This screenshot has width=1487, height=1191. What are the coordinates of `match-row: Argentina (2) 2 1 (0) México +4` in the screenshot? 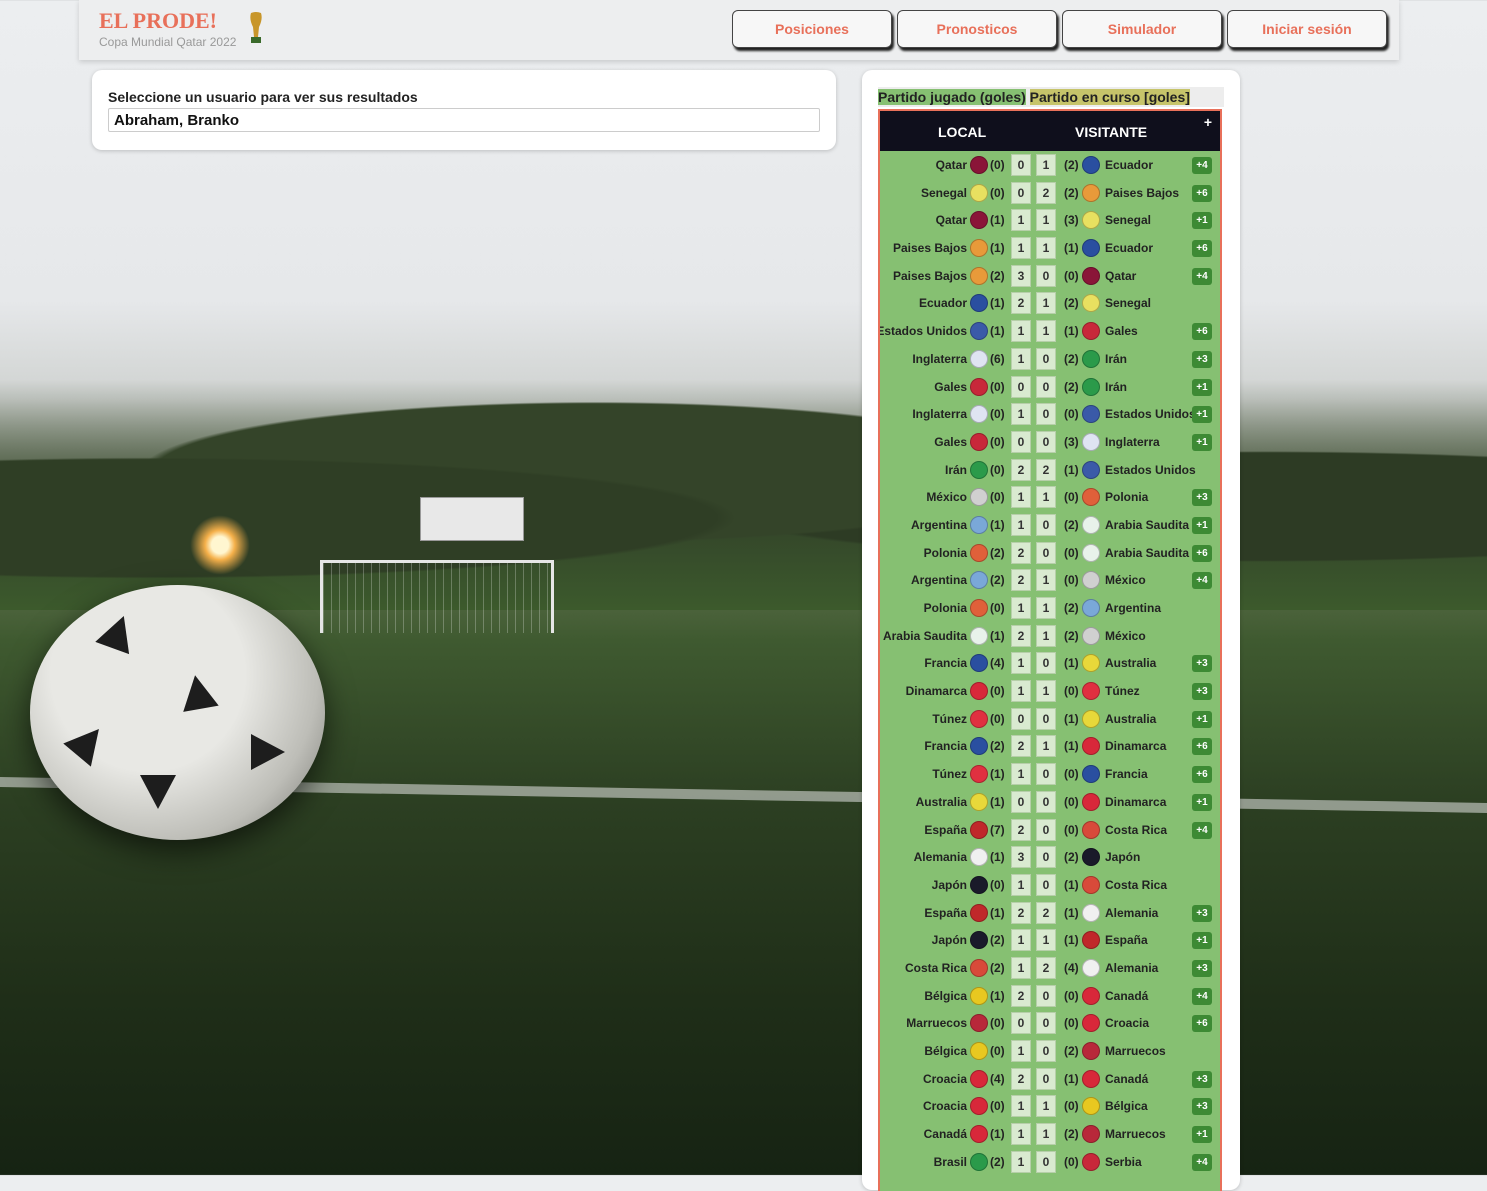 It's located at (1050, 580).